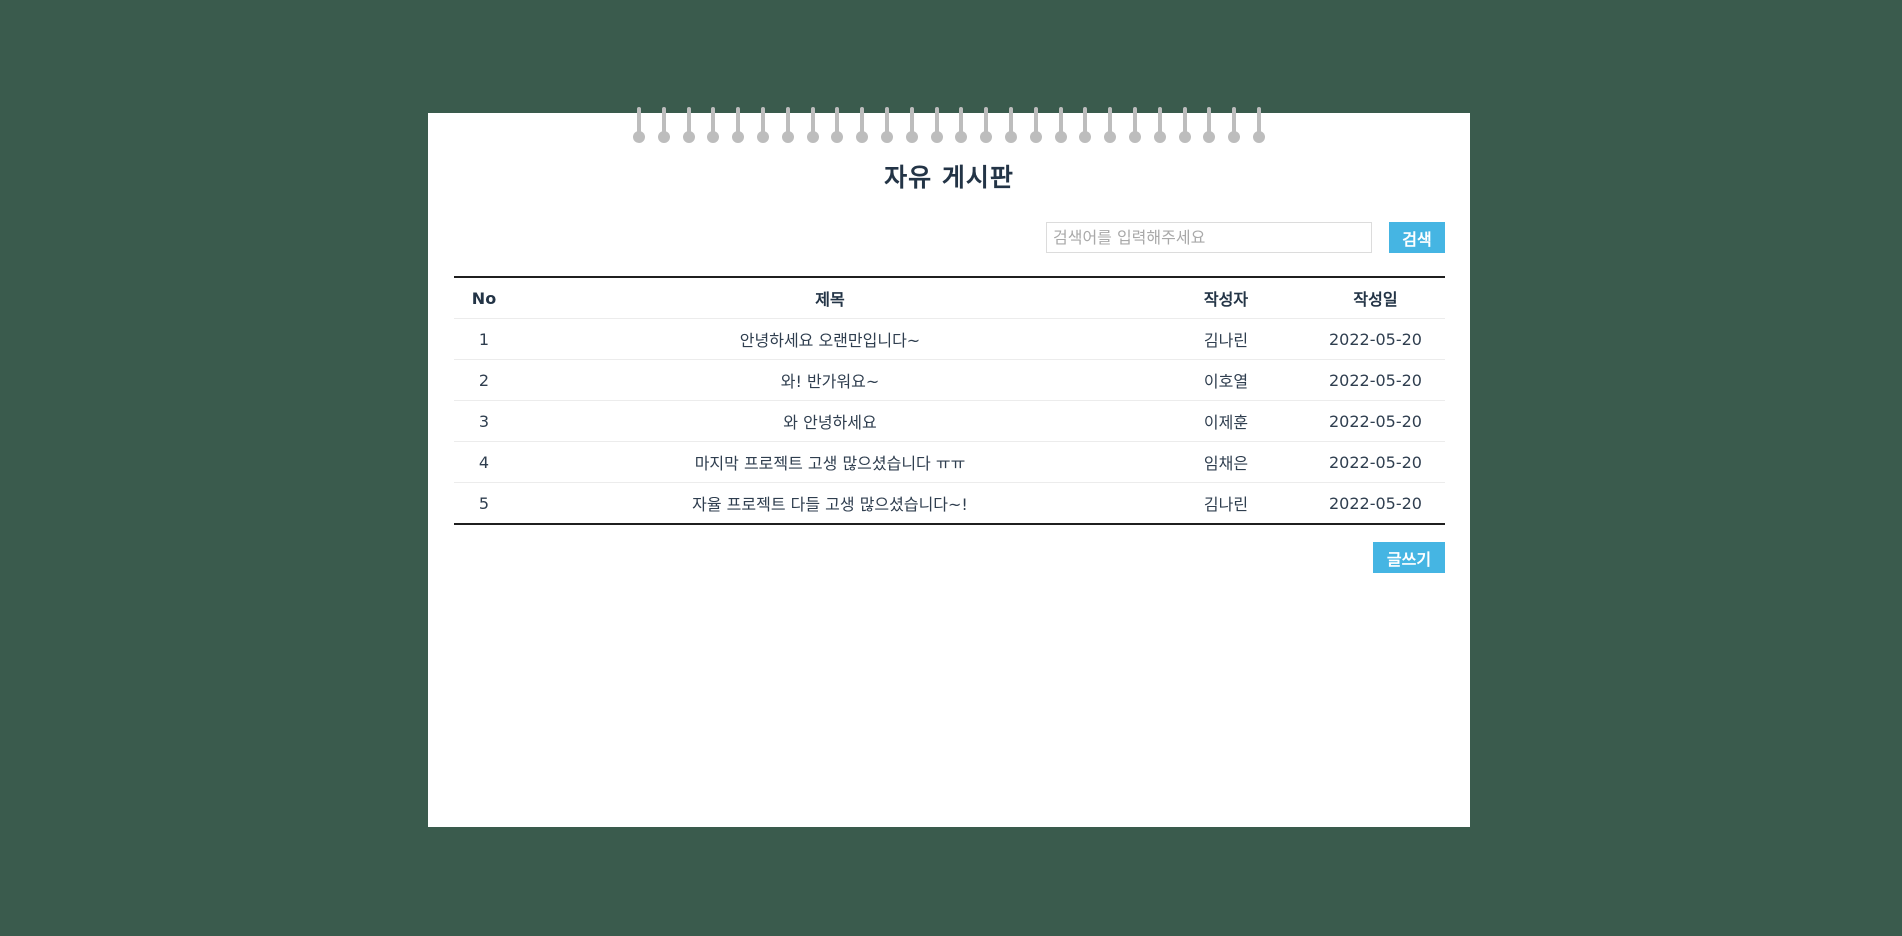 This screenshot has height=936, width=1902. I want to click on row-title: 와! 반가워요~, so click(830, 380).